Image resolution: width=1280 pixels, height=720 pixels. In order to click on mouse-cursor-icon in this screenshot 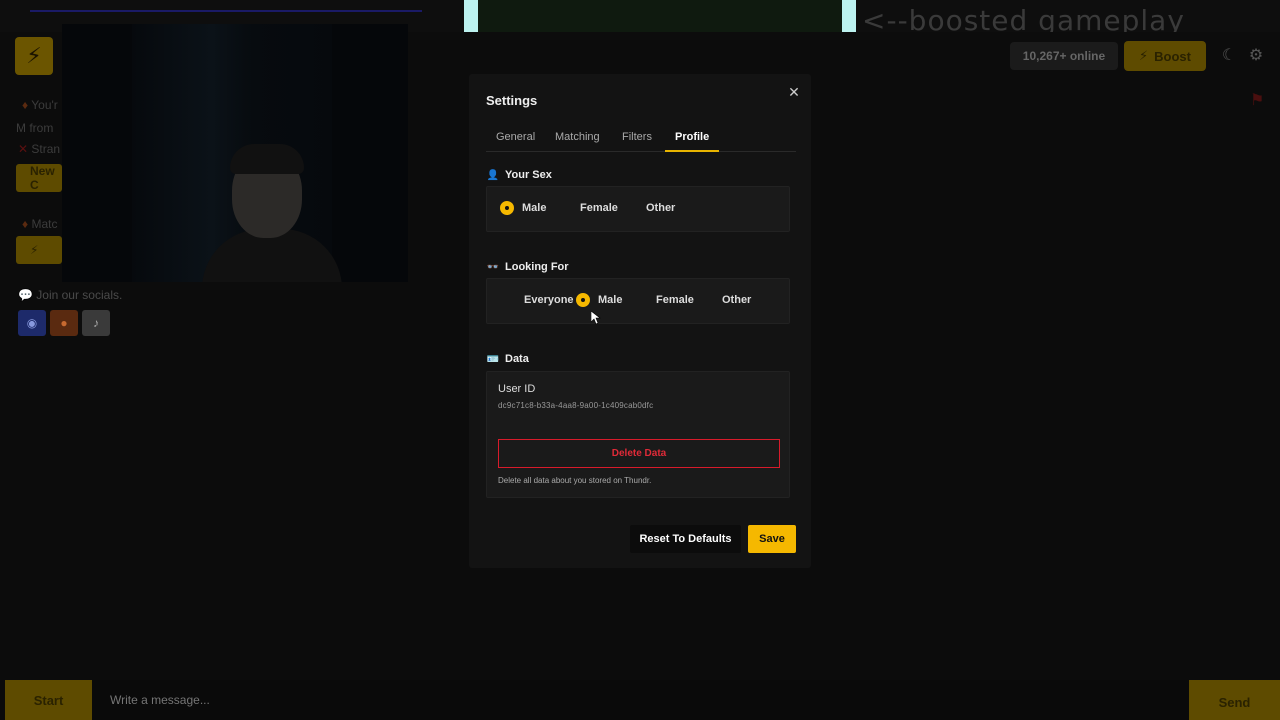, I will do `click(596, 318)`.